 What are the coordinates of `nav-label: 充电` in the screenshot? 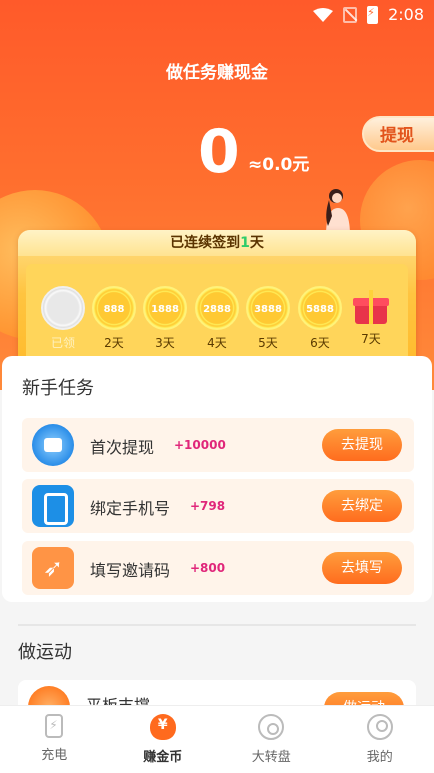 It's located at (54, 755).